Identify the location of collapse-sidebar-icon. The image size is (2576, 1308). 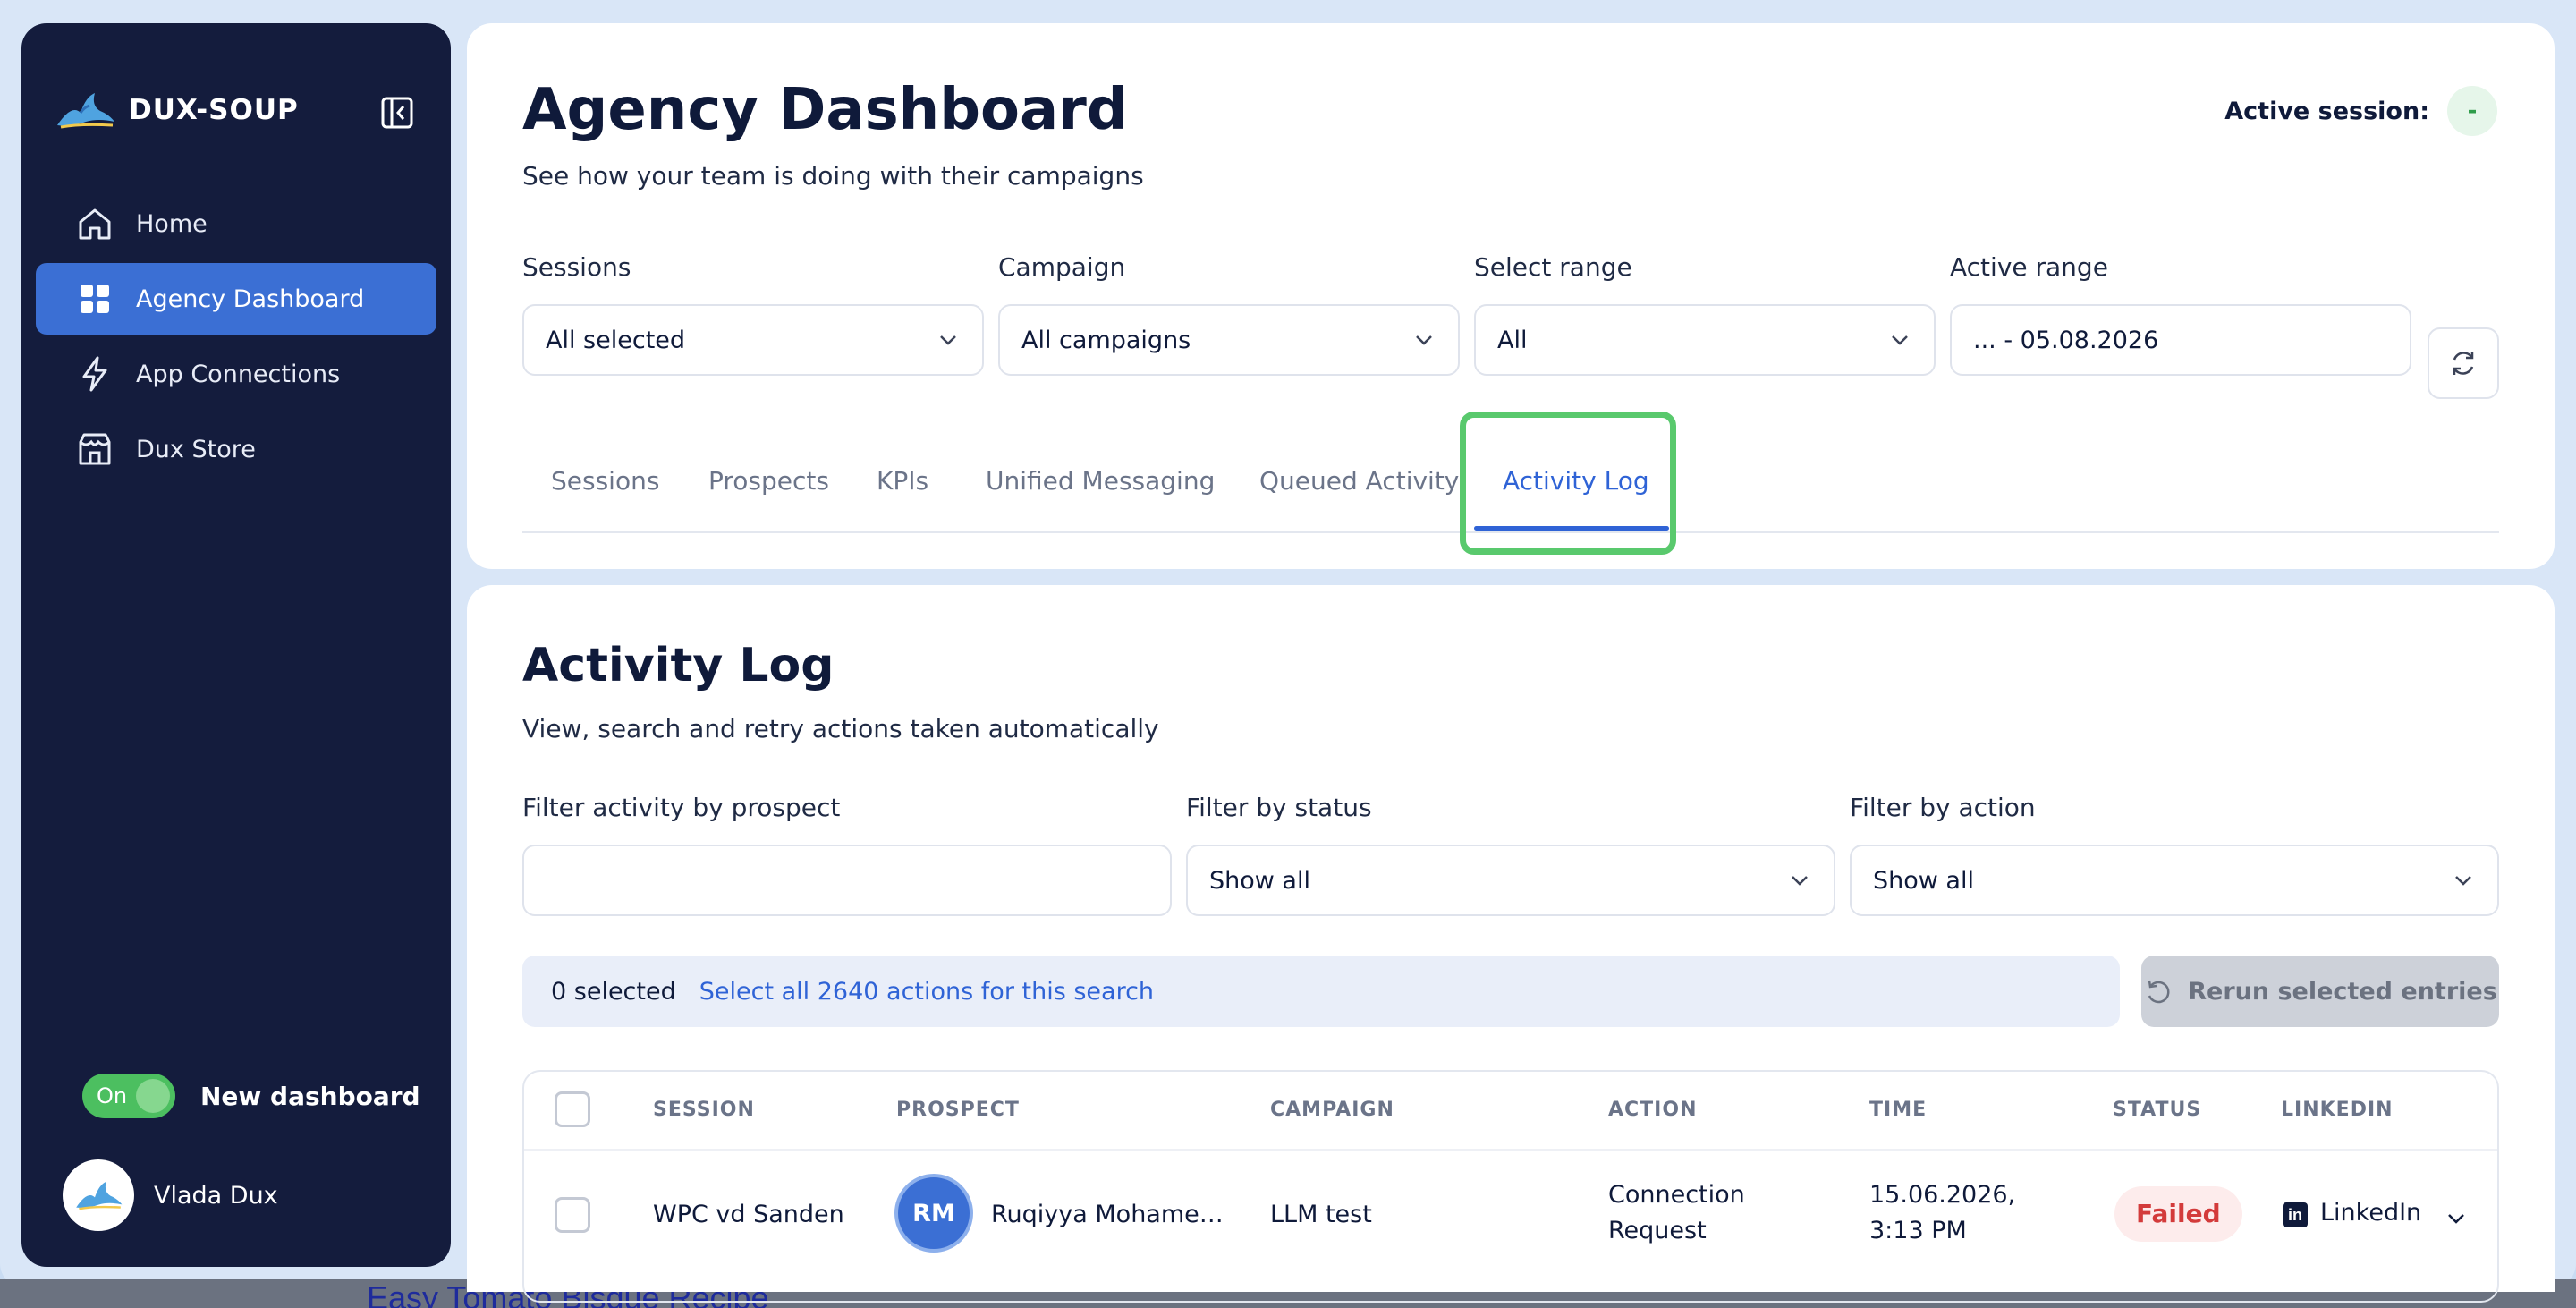
(397, 113).